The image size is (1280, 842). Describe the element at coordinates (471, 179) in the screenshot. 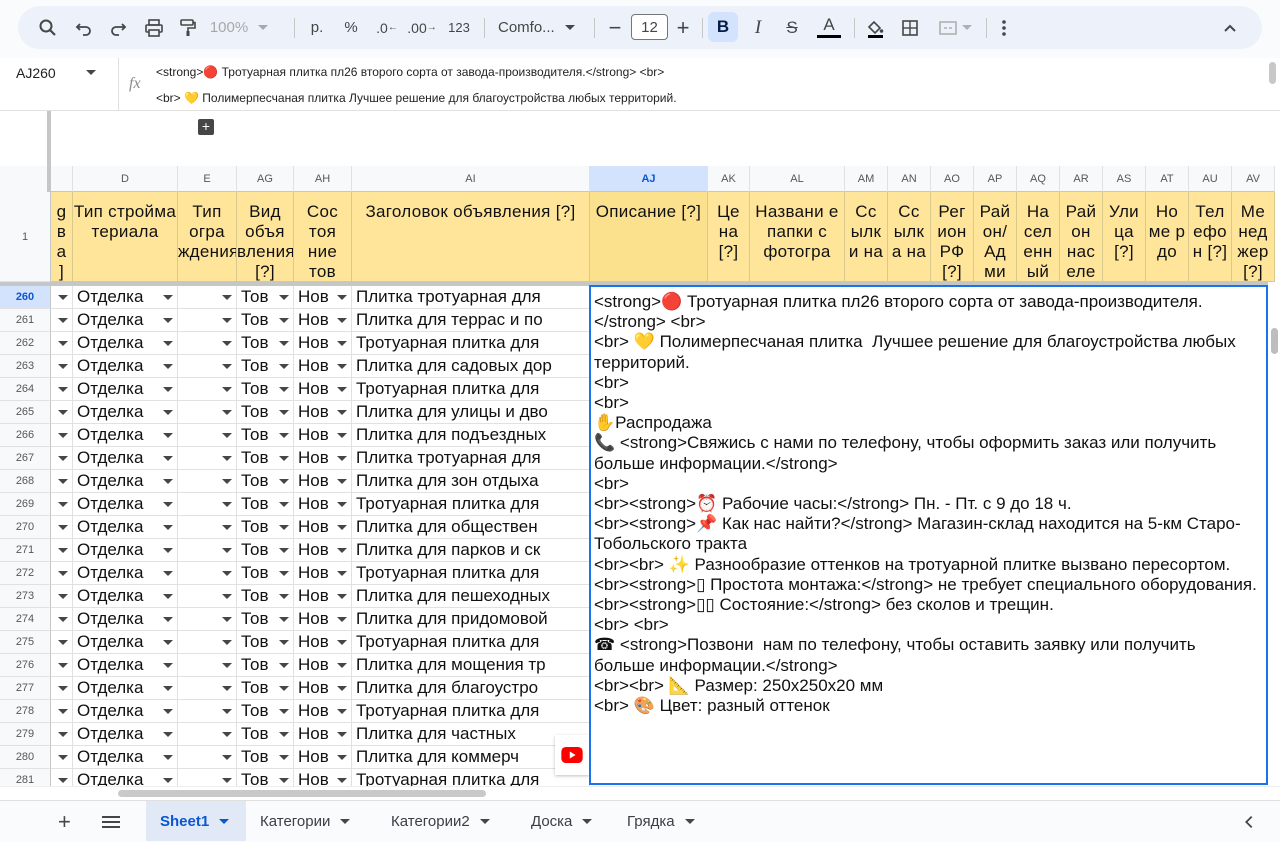

I see `column-header-AI: AI` at that location.